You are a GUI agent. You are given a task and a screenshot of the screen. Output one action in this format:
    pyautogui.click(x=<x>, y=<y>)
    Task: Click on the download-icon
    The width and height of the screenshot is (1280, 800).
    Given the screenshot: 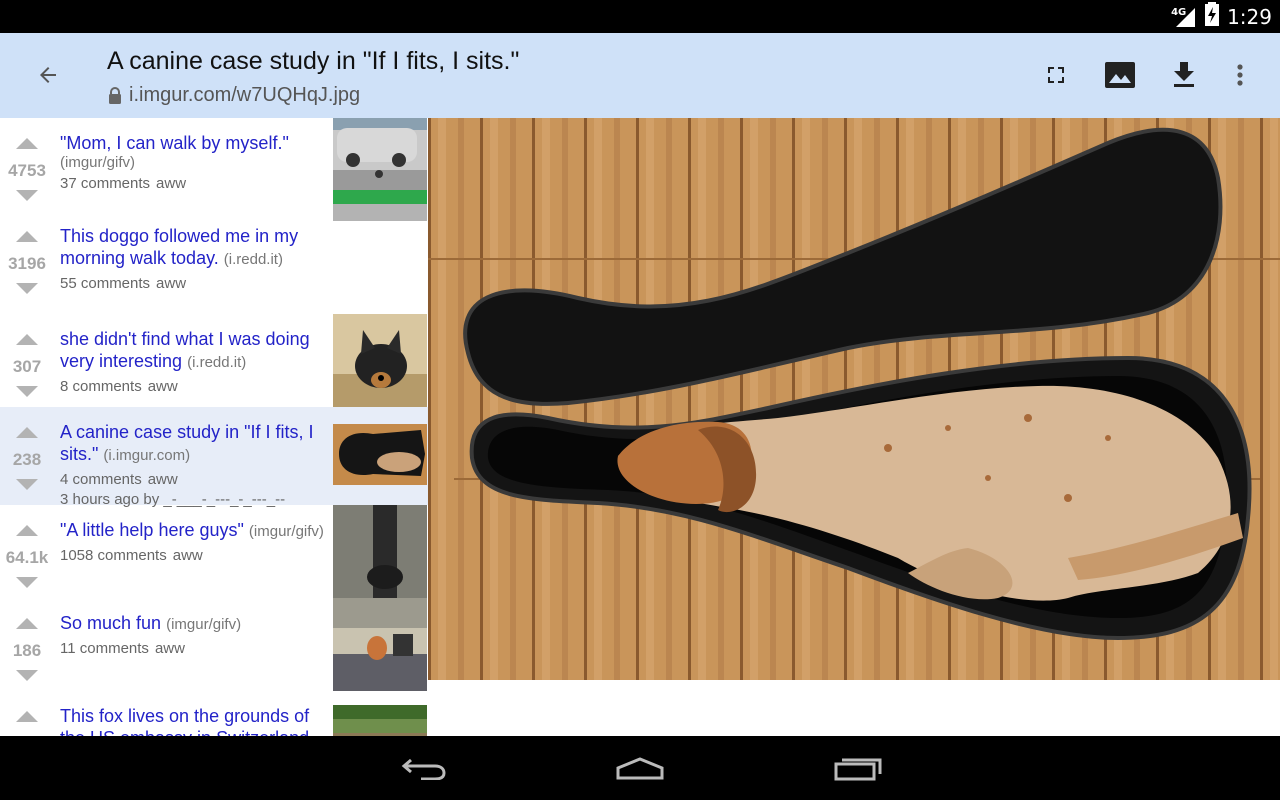 What is the action you would take?
    pyautogui.click(x=1184, y=74)
    